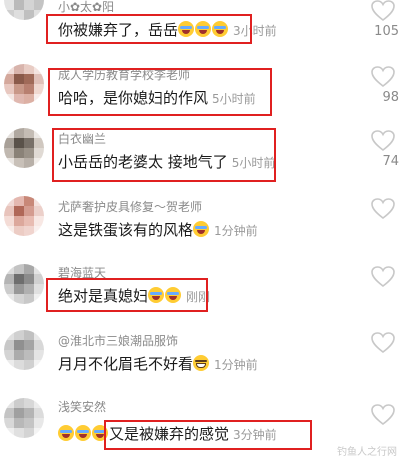  What do you see at coordinates (118, 341) in the screenshot?
I see `comment-username: @淮北市三娘潮品服饰` at bounding box center [118, 341].